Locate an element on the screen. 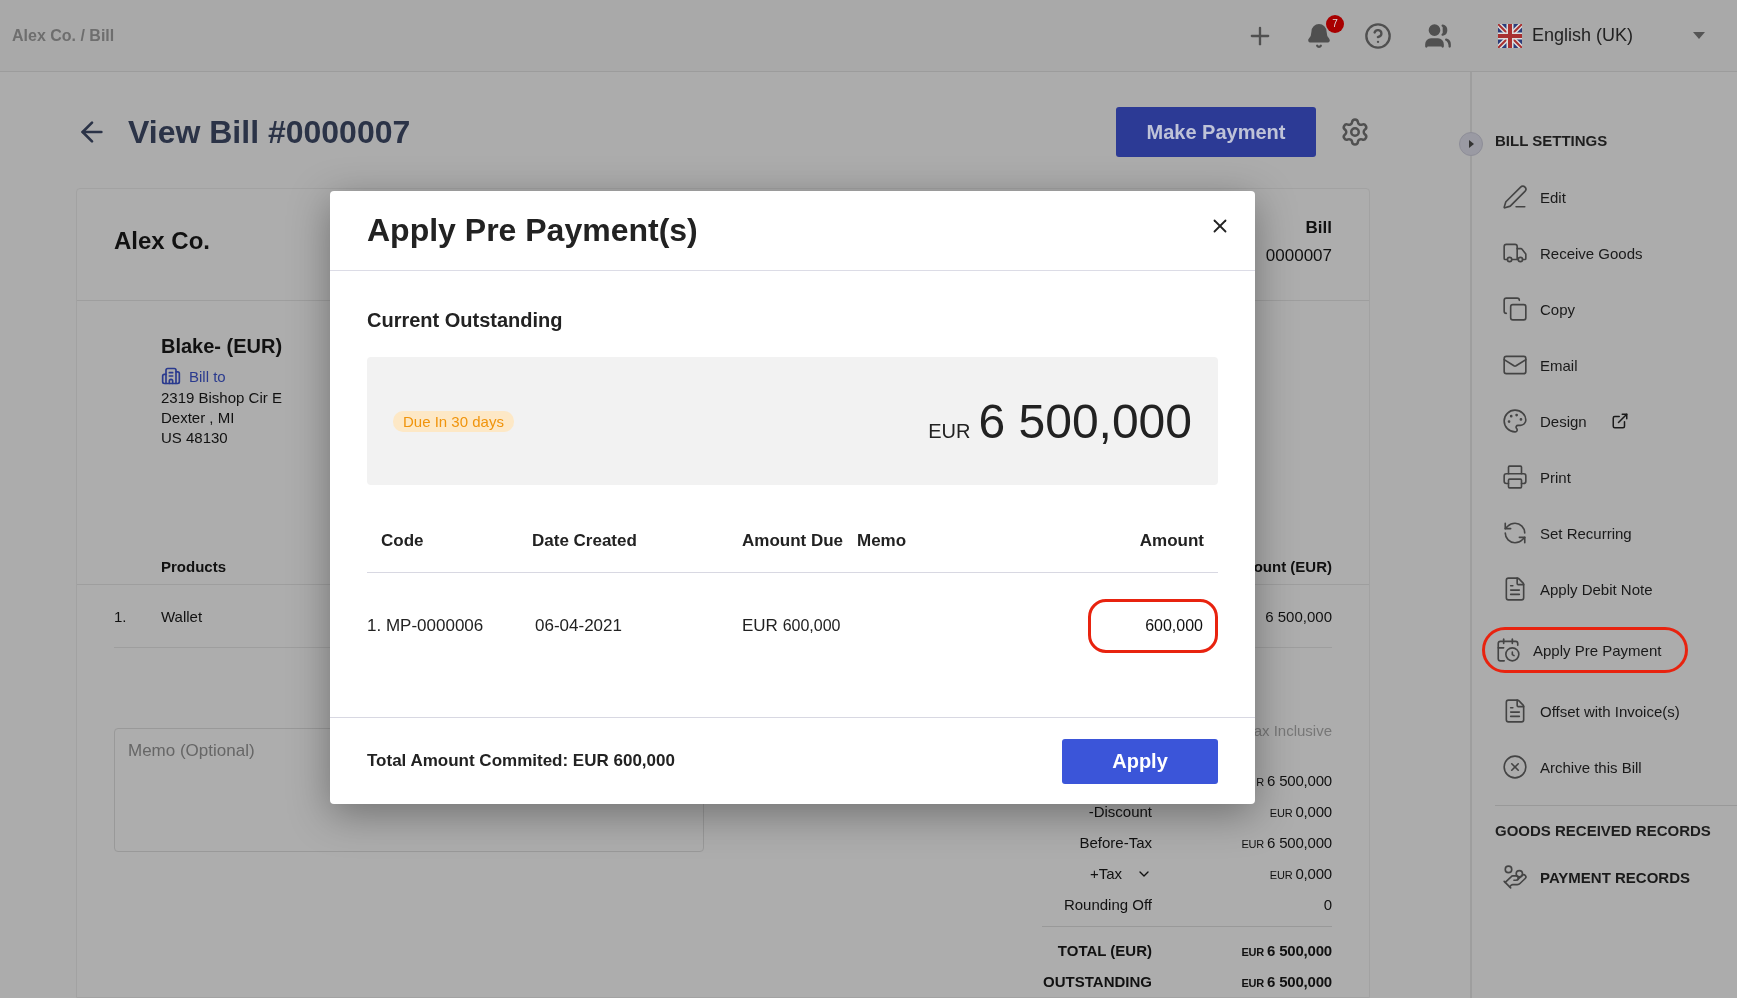  table-cell-text: EUR 600,000 is located at coordinates (792, 625).